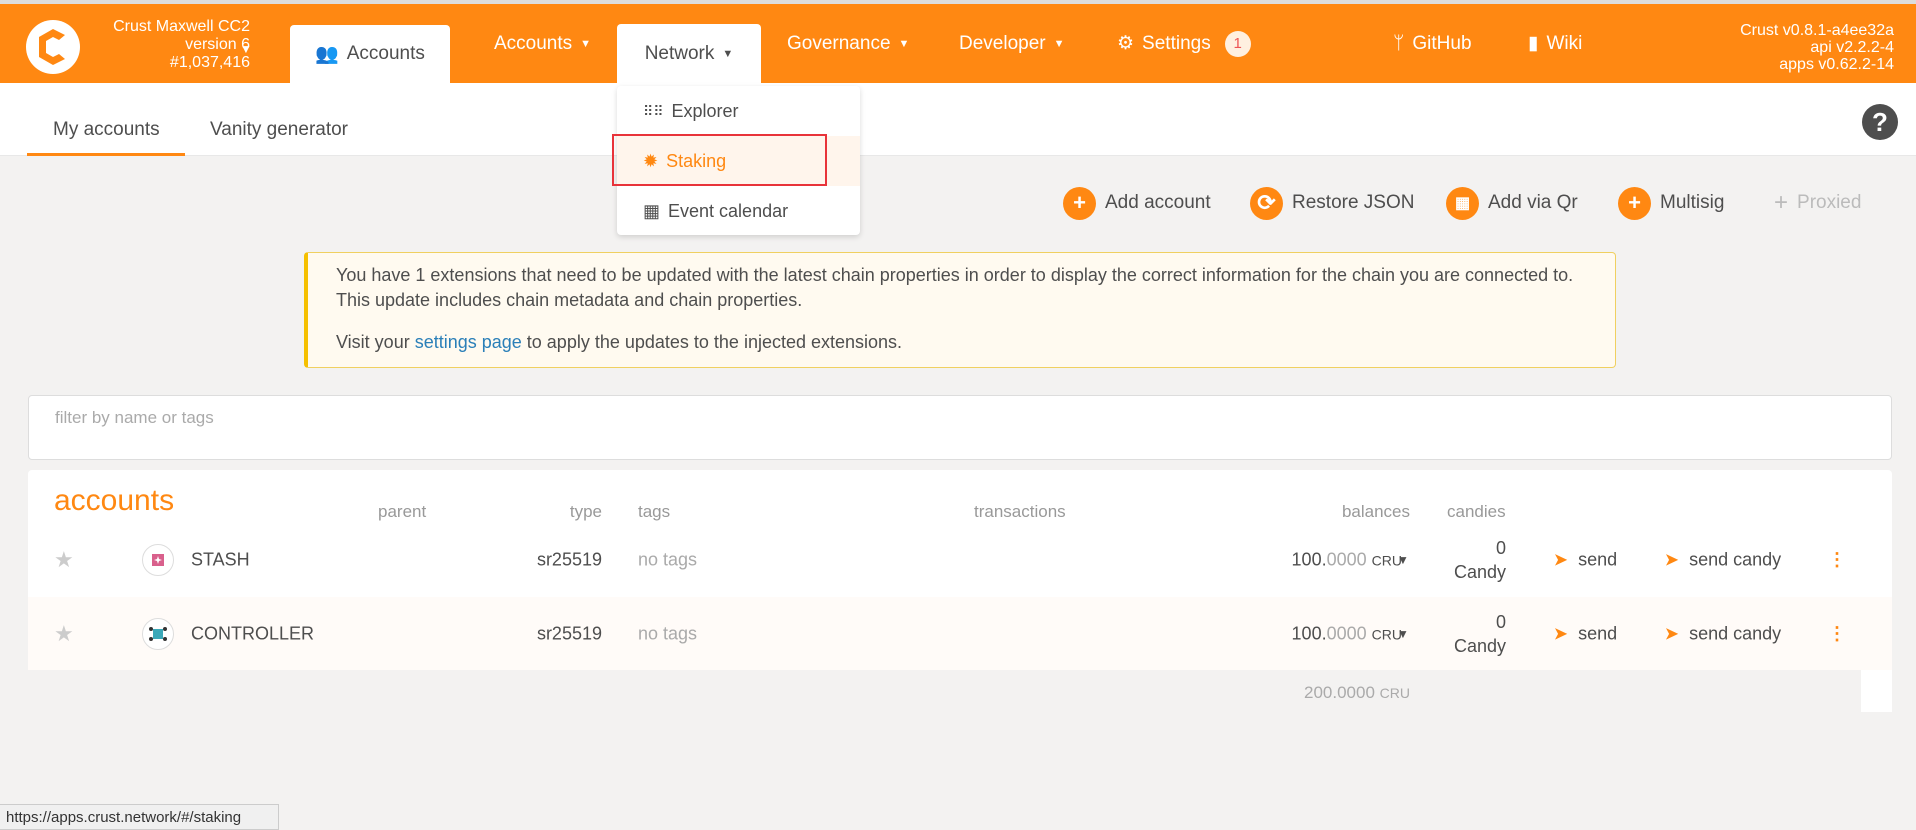 The image size is (1916, 830). Describe the element at coordinates (402, 511) in the screenshot. I see `header-parent: parent` at that location.